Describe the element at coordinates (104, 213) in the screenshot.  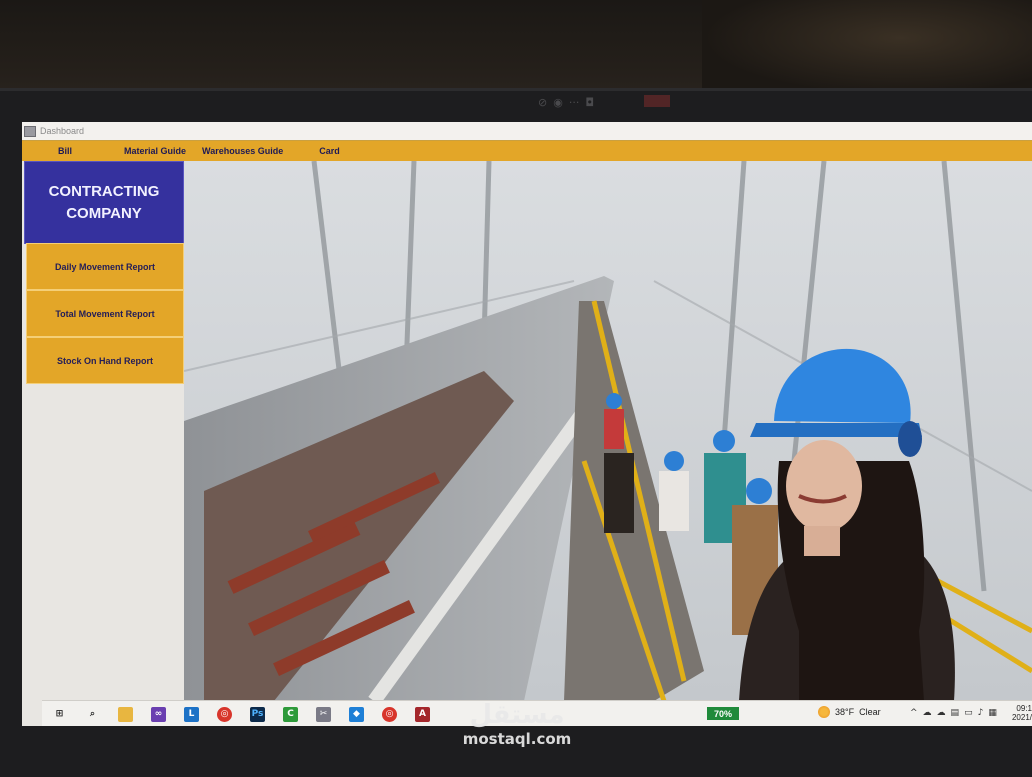
I see `company-name-line-2: COMPANY` at that location.